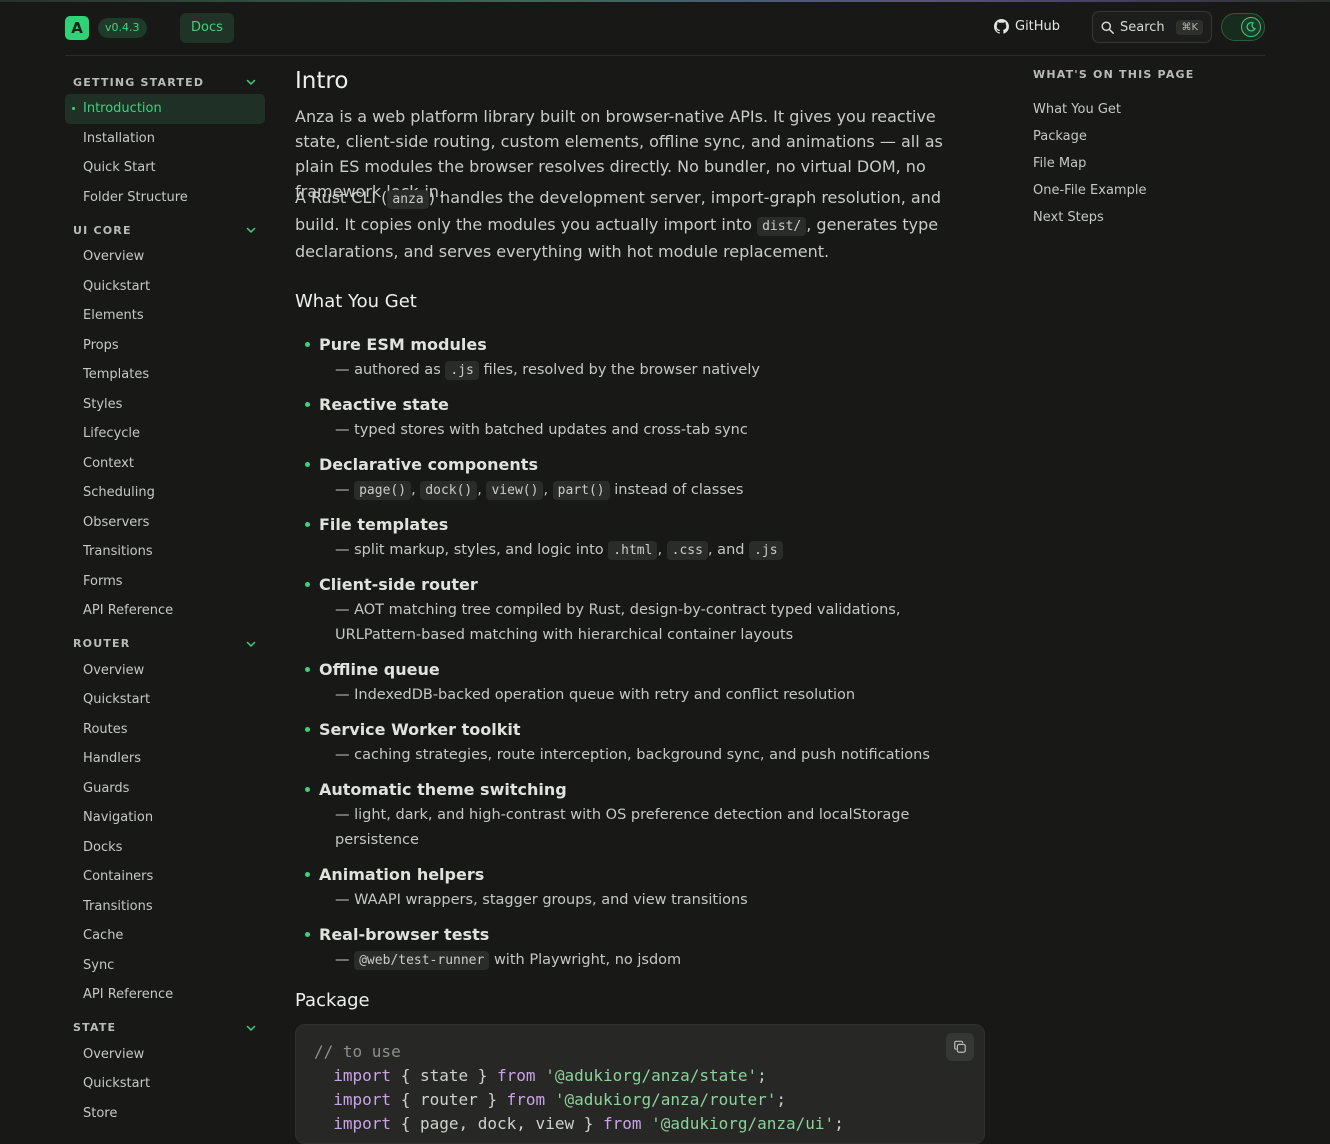  I want to click on heading-what-you-get: What You Get, so click(356, 301).